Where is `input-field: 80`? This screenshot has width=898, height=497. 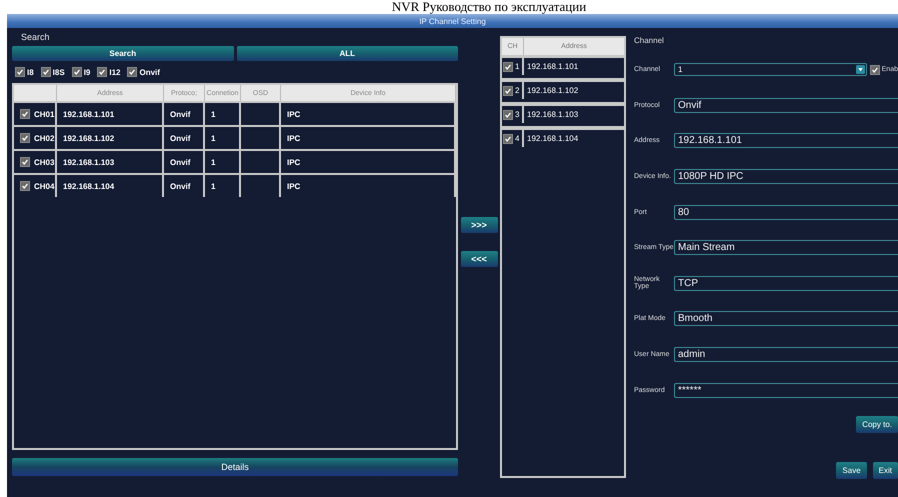 input-field: 80 is located at coordinates (786, 212).